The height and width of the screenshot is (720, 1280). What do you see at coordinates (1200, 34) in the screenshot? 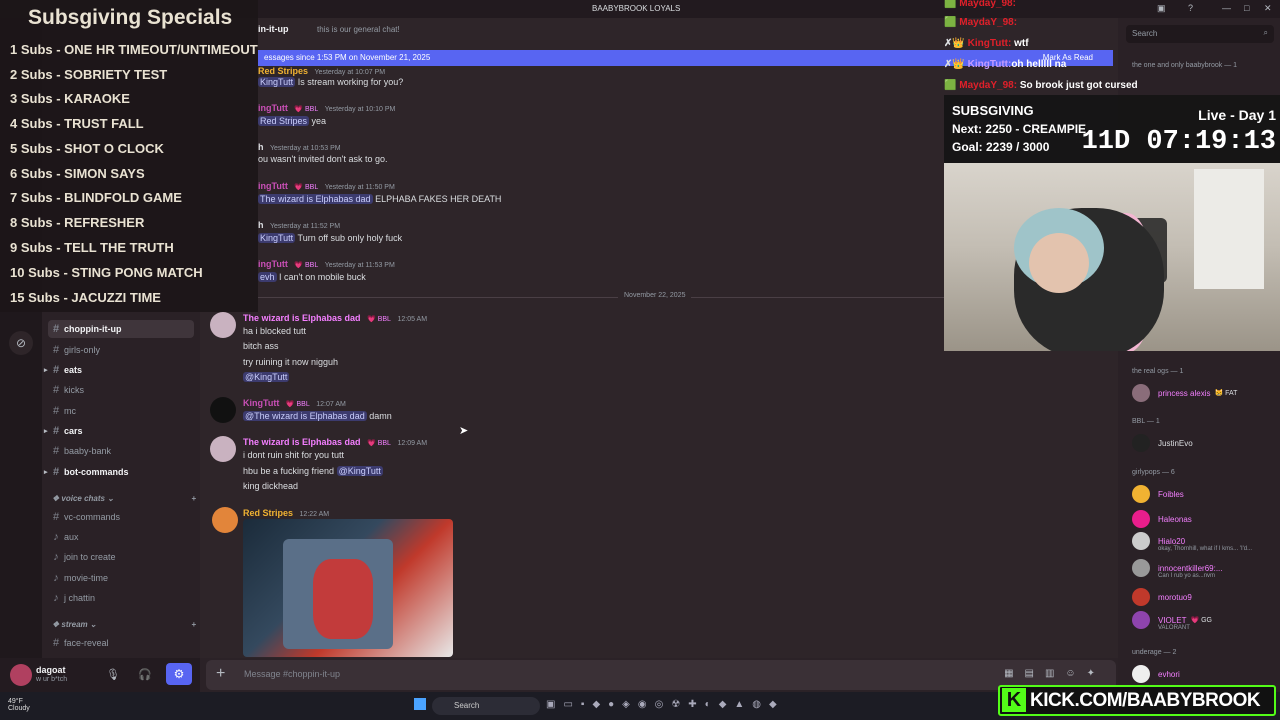
I see `search-input: Search ⌕` at bounding box center [1200, 34].